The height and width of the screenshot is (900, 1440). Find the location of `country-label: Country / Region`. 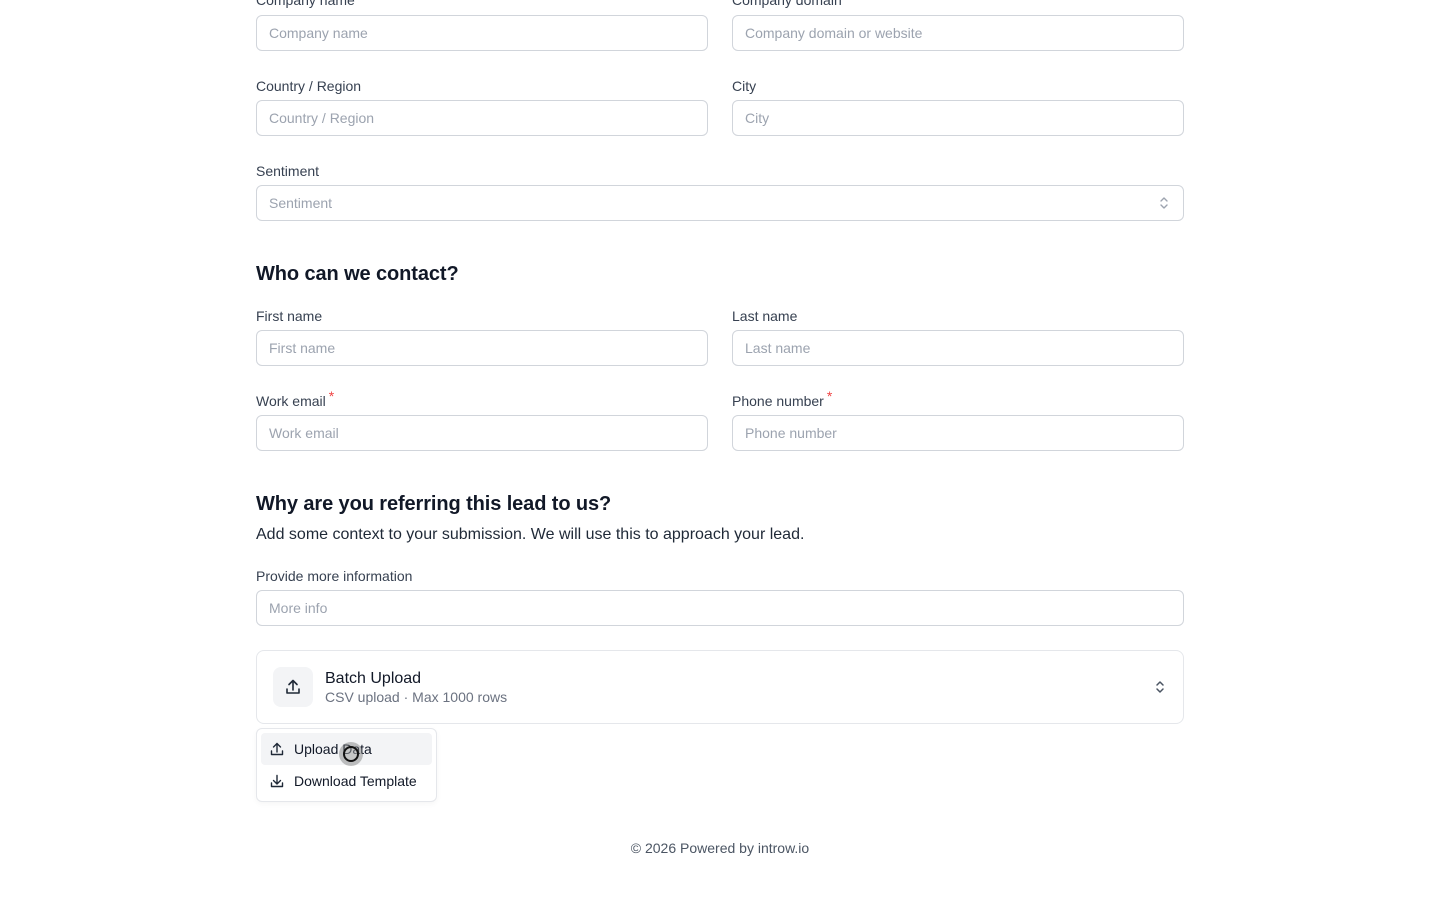

country-label: Country / Region is located at coordinates (309, 86).